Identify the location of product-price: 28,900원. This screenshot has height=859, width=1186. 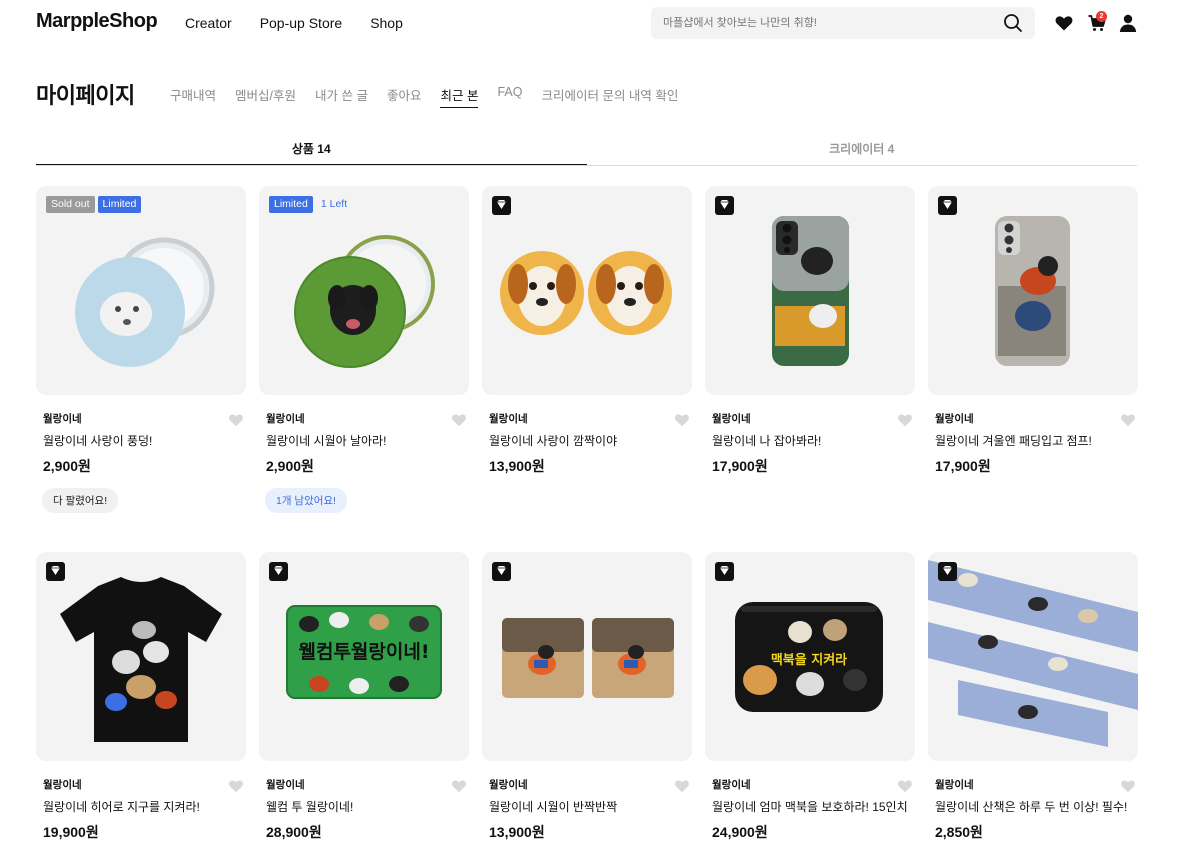
(294, 832).